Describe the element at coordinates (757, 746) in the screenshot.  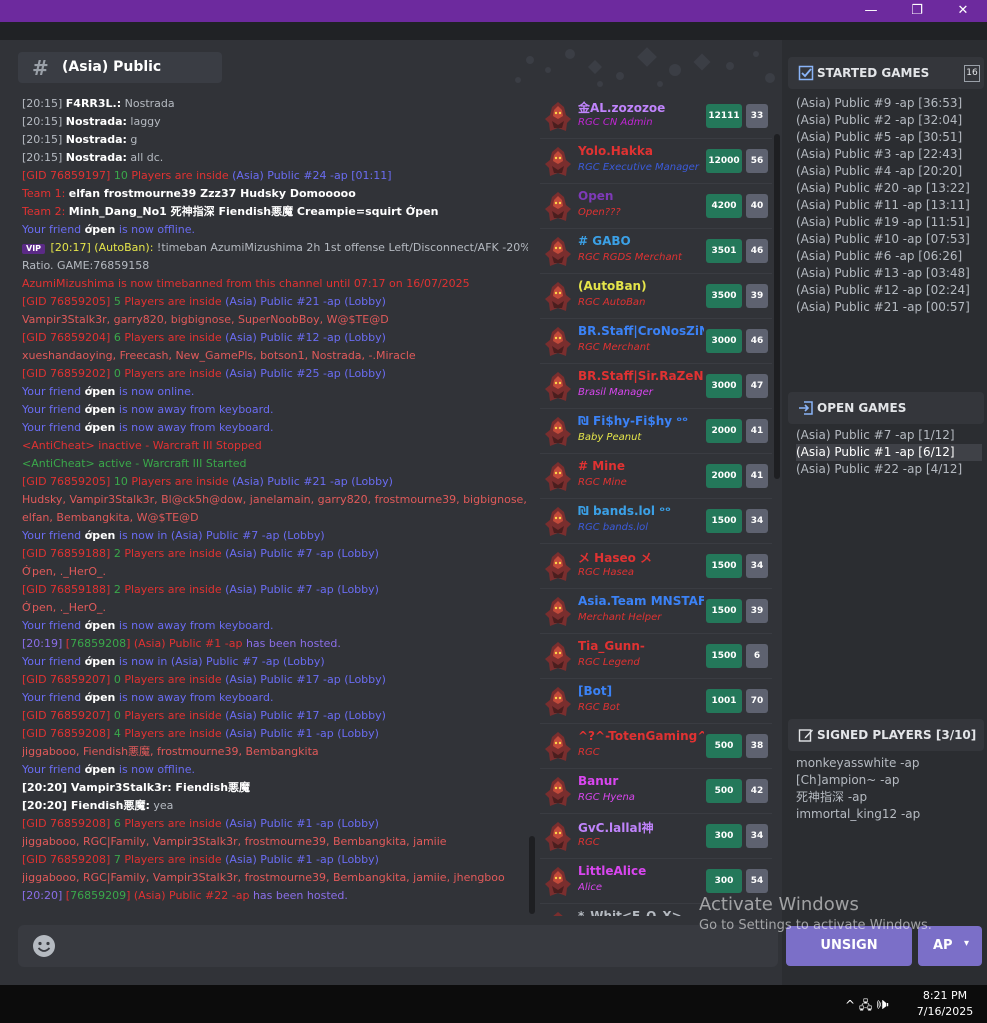
I see `user-level-badge: 38` at that location.